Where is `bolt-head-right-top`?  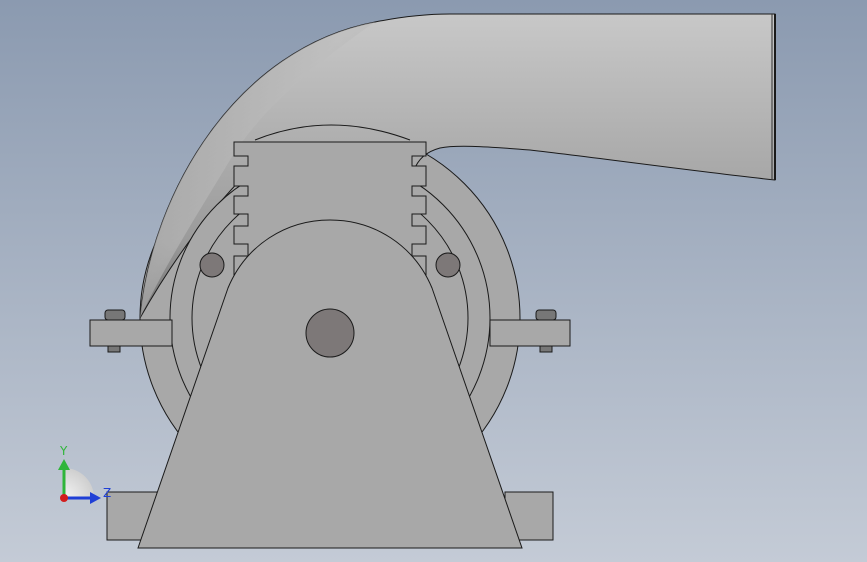 bolt-head-right-top is located at coordinates (546, 315).